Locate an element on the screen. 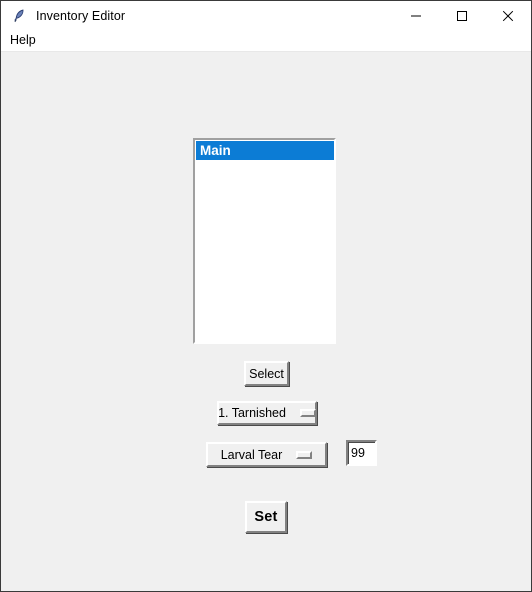 The image size is (532, 592). window-controls is located at coordinates (462, 15).